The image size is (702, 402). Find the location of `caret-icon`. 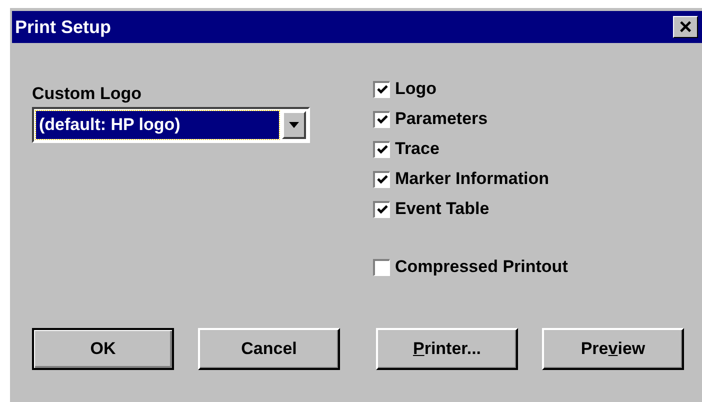

caret-icon is located at coordinates (294, 125).